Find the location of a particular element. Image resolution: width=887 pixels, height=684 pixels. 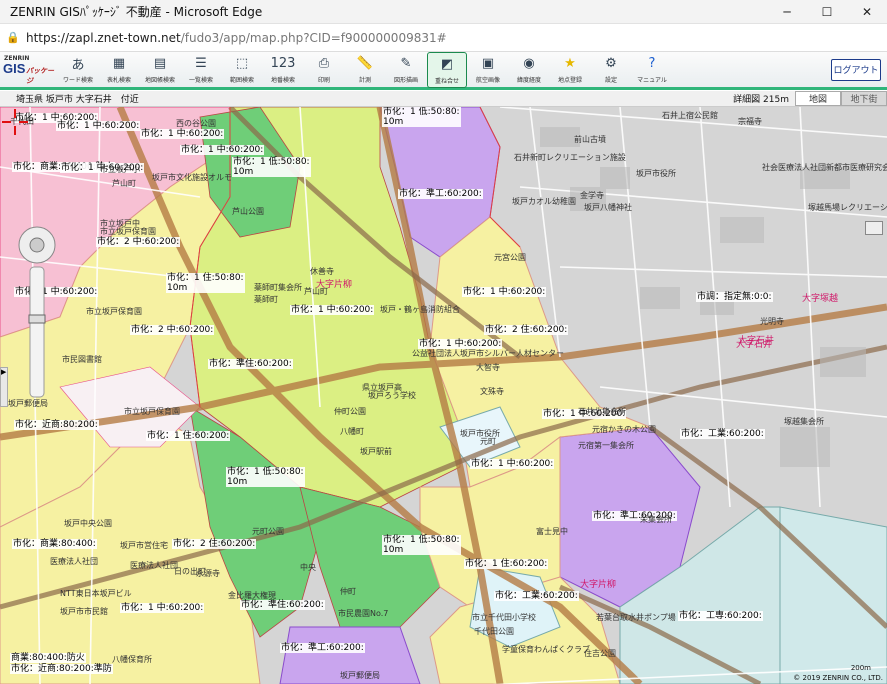

tool-label: 地図帳検索 is located at coordinates (159, 80).